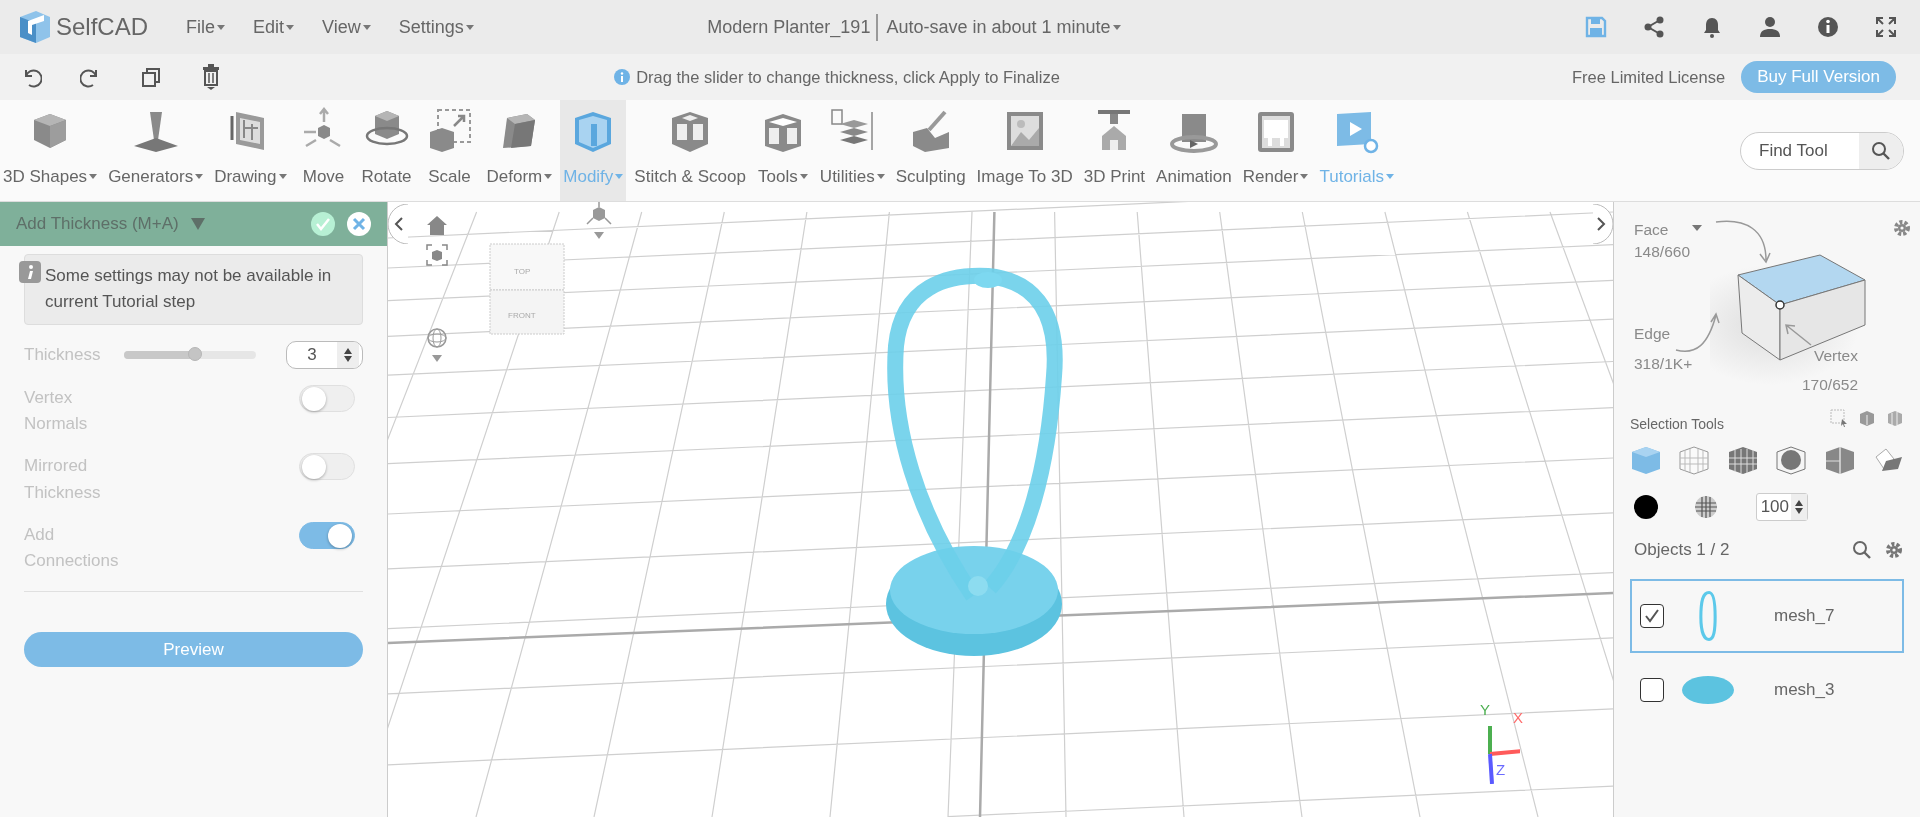 The width and height of the screenshot is (1920, 817). I want to click on thickness-field: 3, so click(324, 354).